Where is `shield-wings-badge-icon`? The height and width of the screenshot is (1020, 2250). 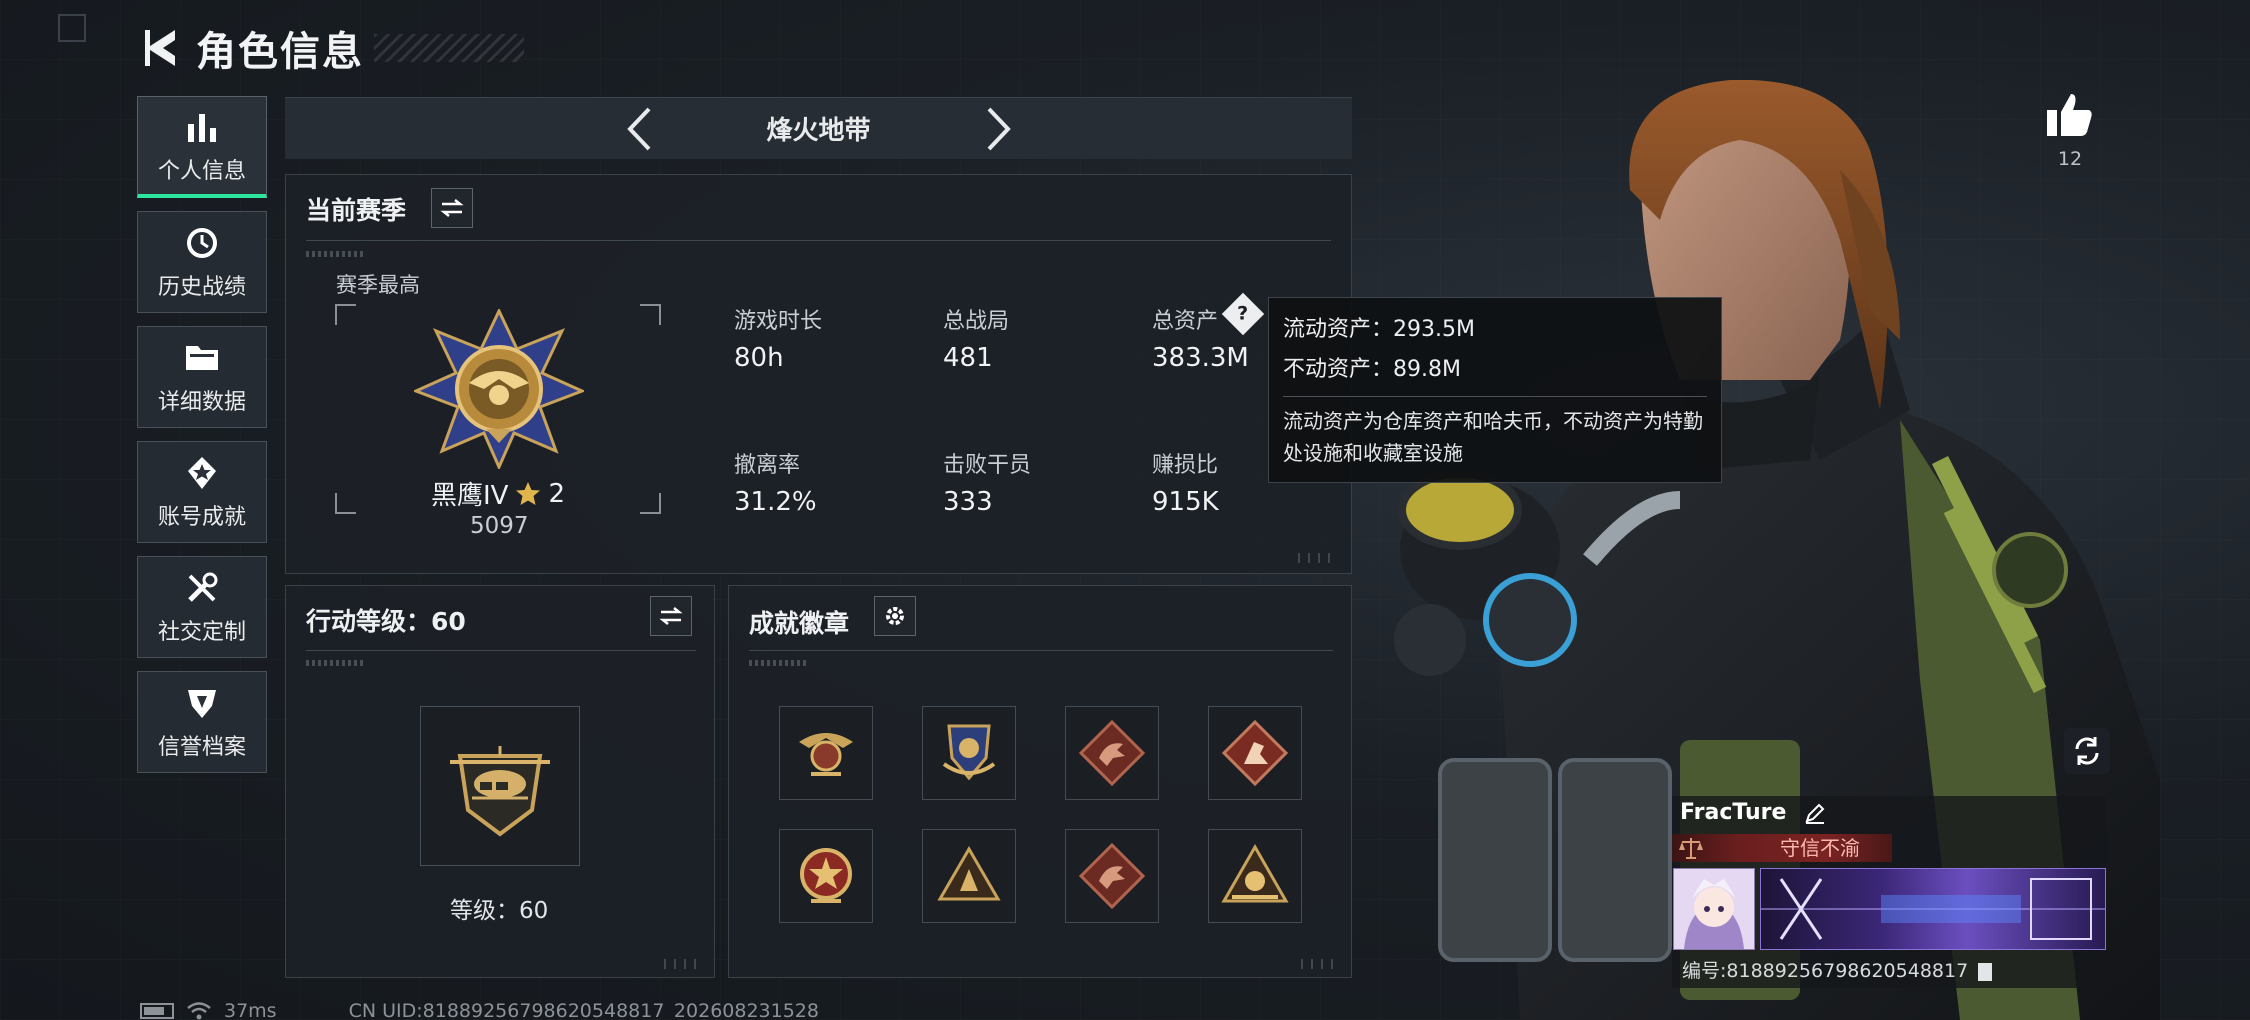 shield-wings-badge-icon is located at coordinates (969, 752).